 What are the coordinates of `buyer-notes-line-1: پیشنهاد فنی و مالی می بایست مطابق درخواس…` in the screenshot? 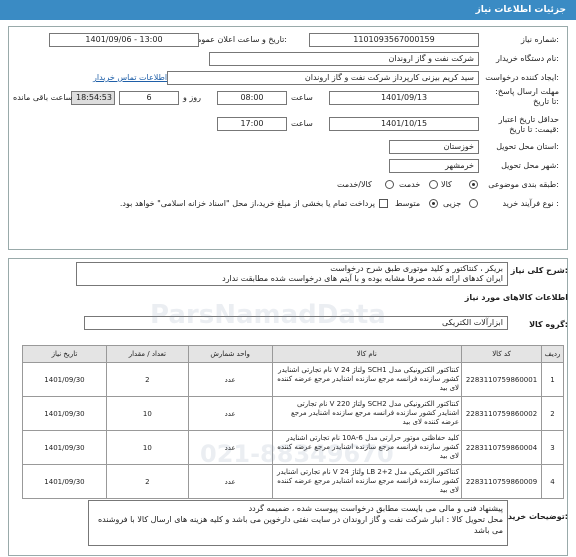 It's located at (375, 508).